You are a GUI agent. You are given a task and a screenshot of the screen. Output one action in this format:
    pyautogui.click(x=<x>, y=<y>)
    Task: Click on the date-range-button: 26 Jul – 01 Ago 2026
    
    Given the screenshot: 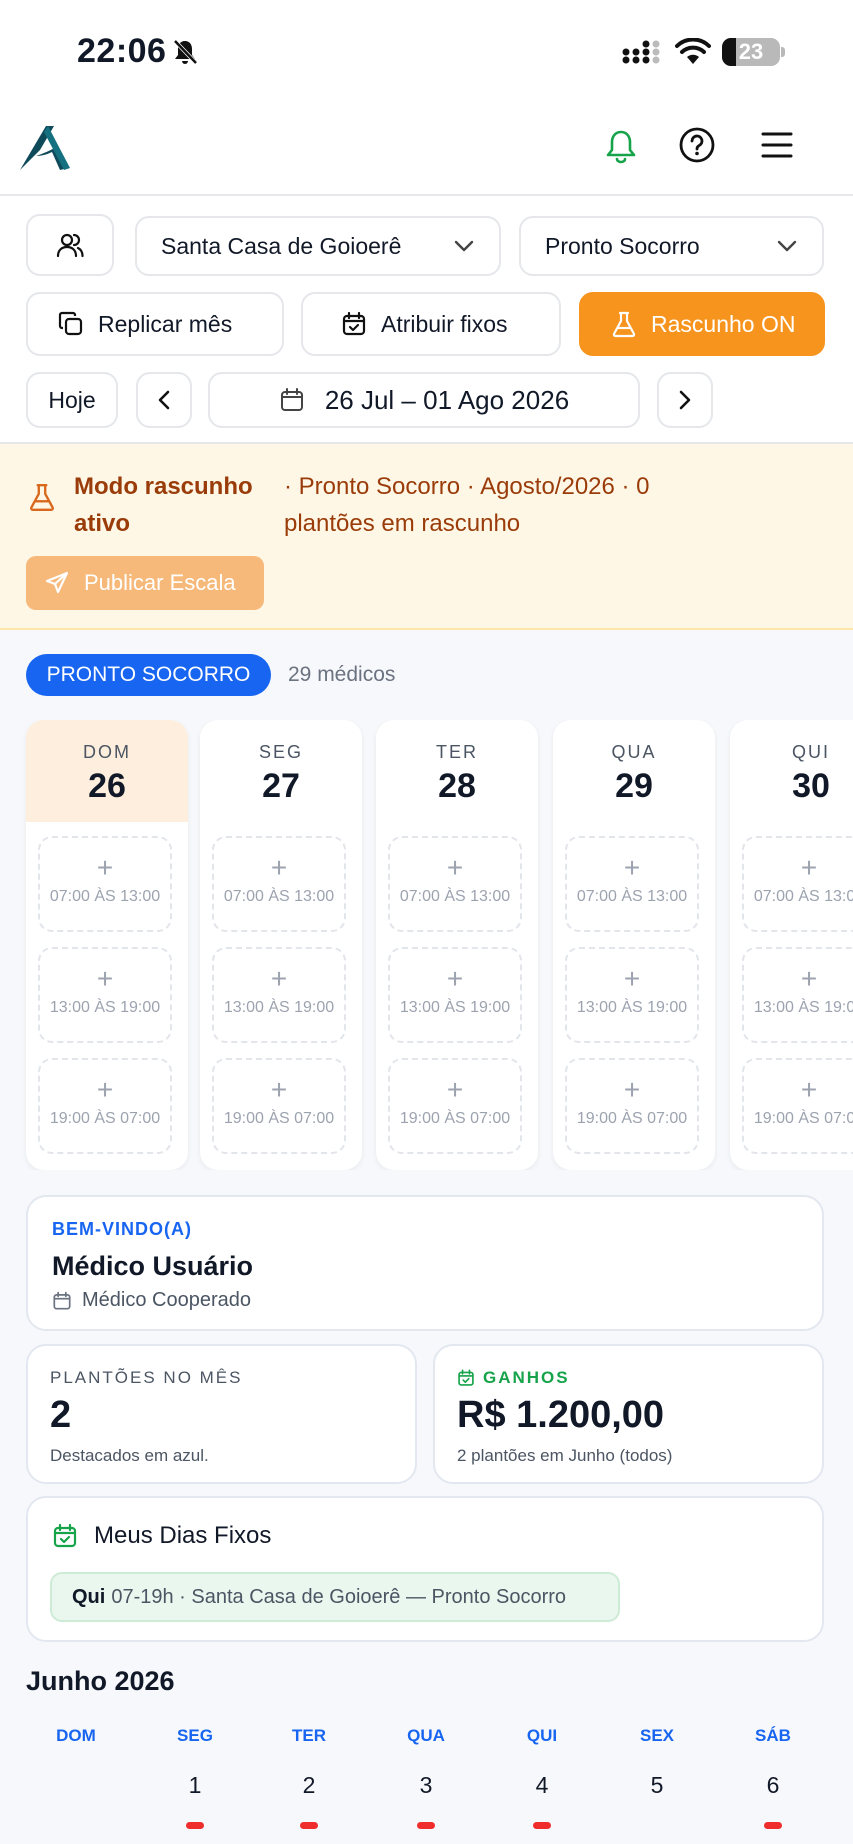 What is the action you would take?
    pyautogui.click(x=424, y=400)
    